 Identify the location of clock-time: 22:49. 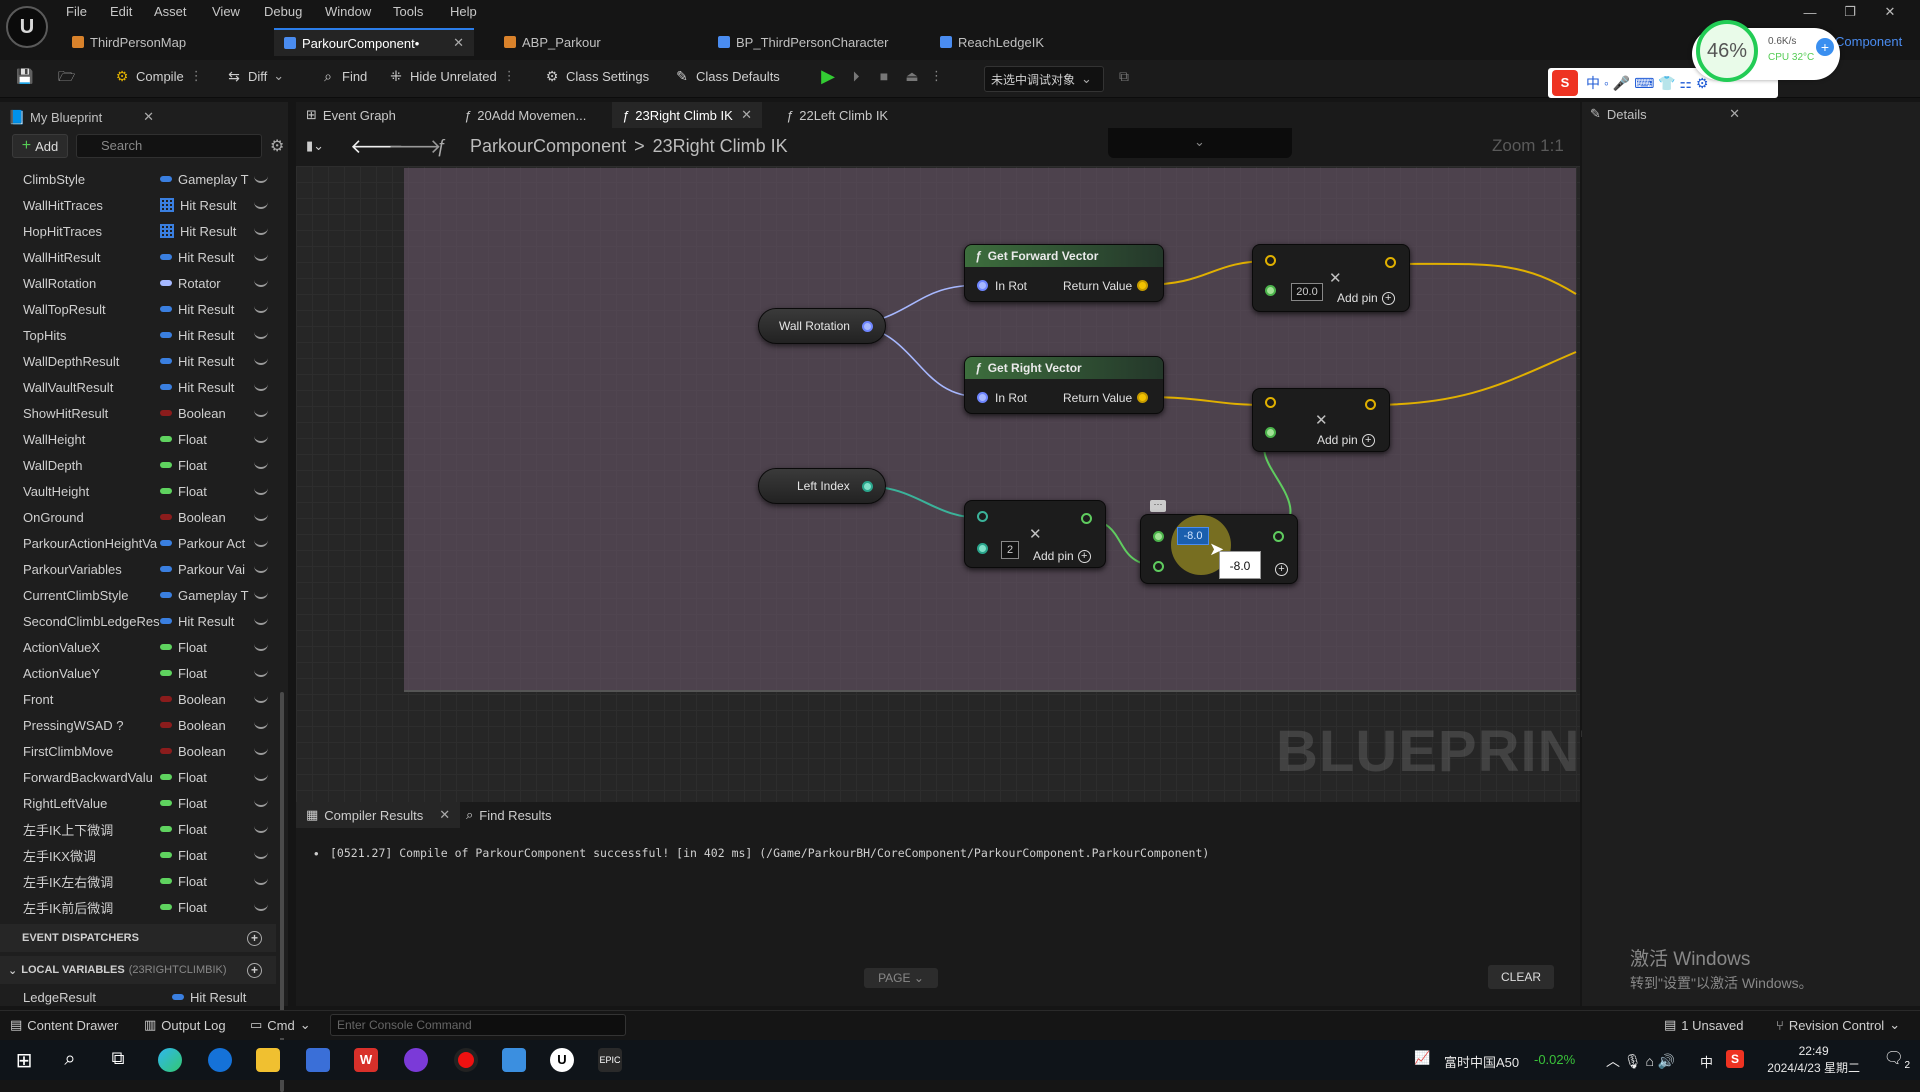
(1813, 1051).